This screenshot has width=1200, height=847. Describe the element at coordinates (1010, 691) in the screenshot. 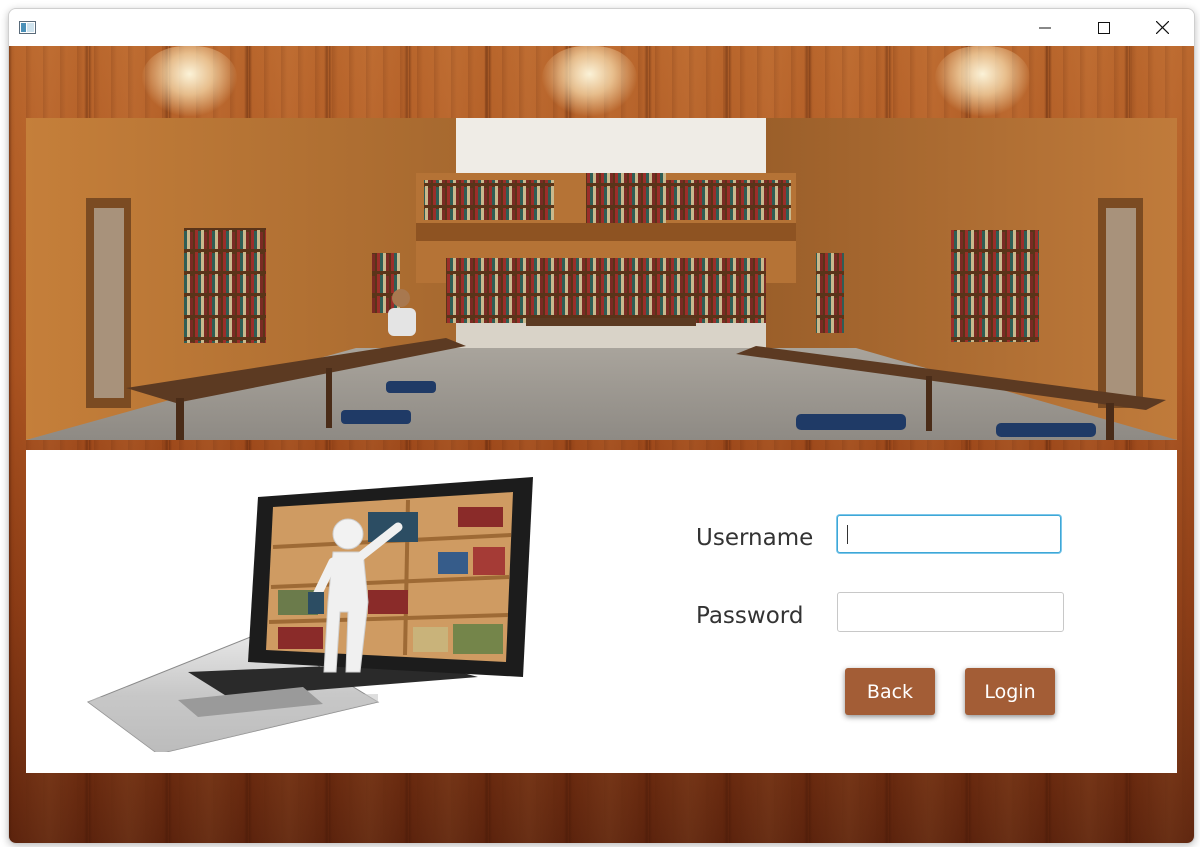

I see `login-button: Login` at that location.